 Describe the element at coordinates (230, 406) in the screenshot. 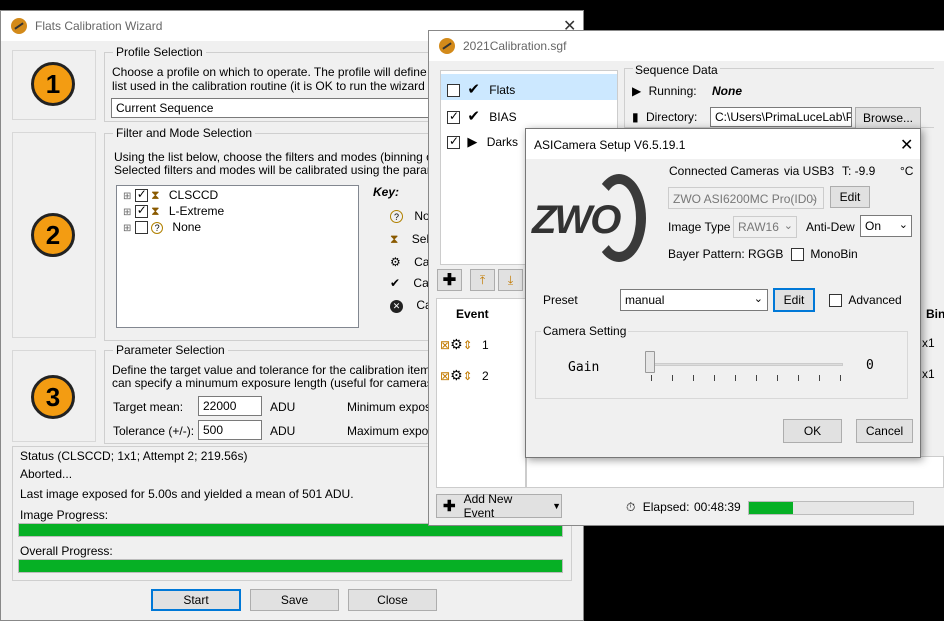

I see `target-mean-input: 22000` at that location.